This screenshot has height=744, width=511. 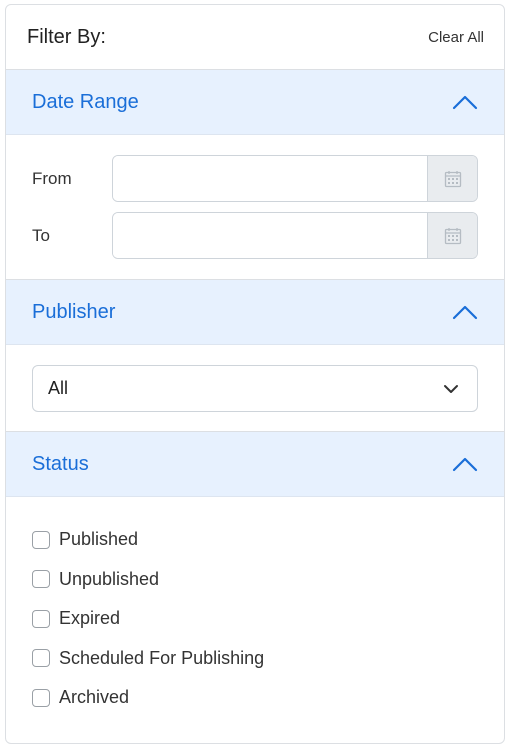 What do you see at coordinates (58, 388) in the screenshot?
I see `publisher-selected-value: All` at bounding box center [58, 388].